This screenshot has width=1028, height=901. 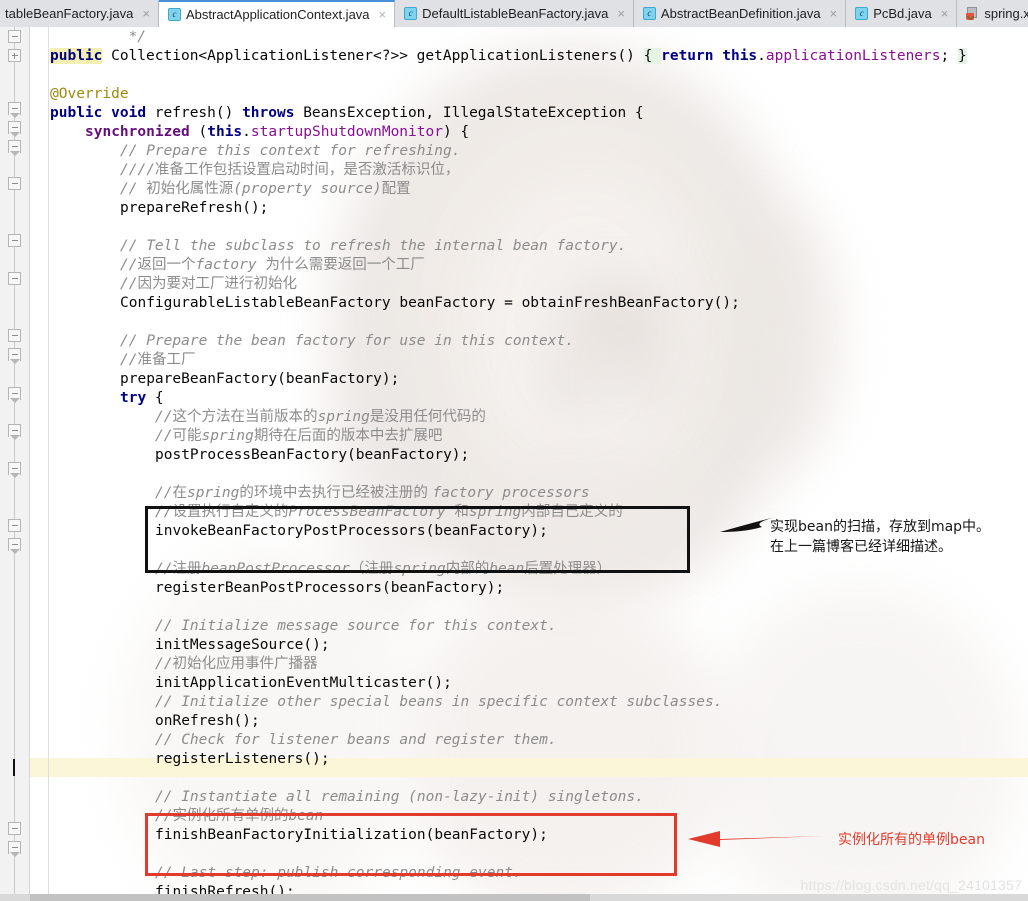 I want to click on code-token: initMessageSource();, so click(x=242, y=645).